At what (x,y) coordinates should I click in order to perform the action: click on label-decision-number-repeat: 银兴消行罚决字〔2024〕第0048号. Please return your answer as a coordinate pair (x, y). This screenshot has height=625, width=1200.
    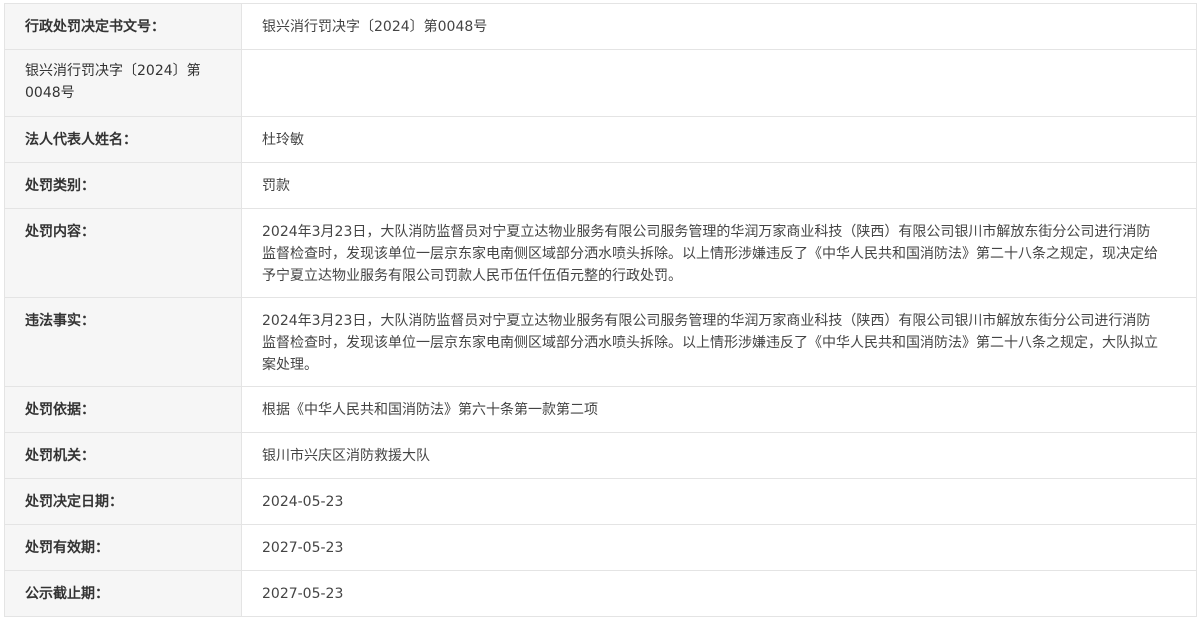
    Looking at the image, I should click on (123, 83).